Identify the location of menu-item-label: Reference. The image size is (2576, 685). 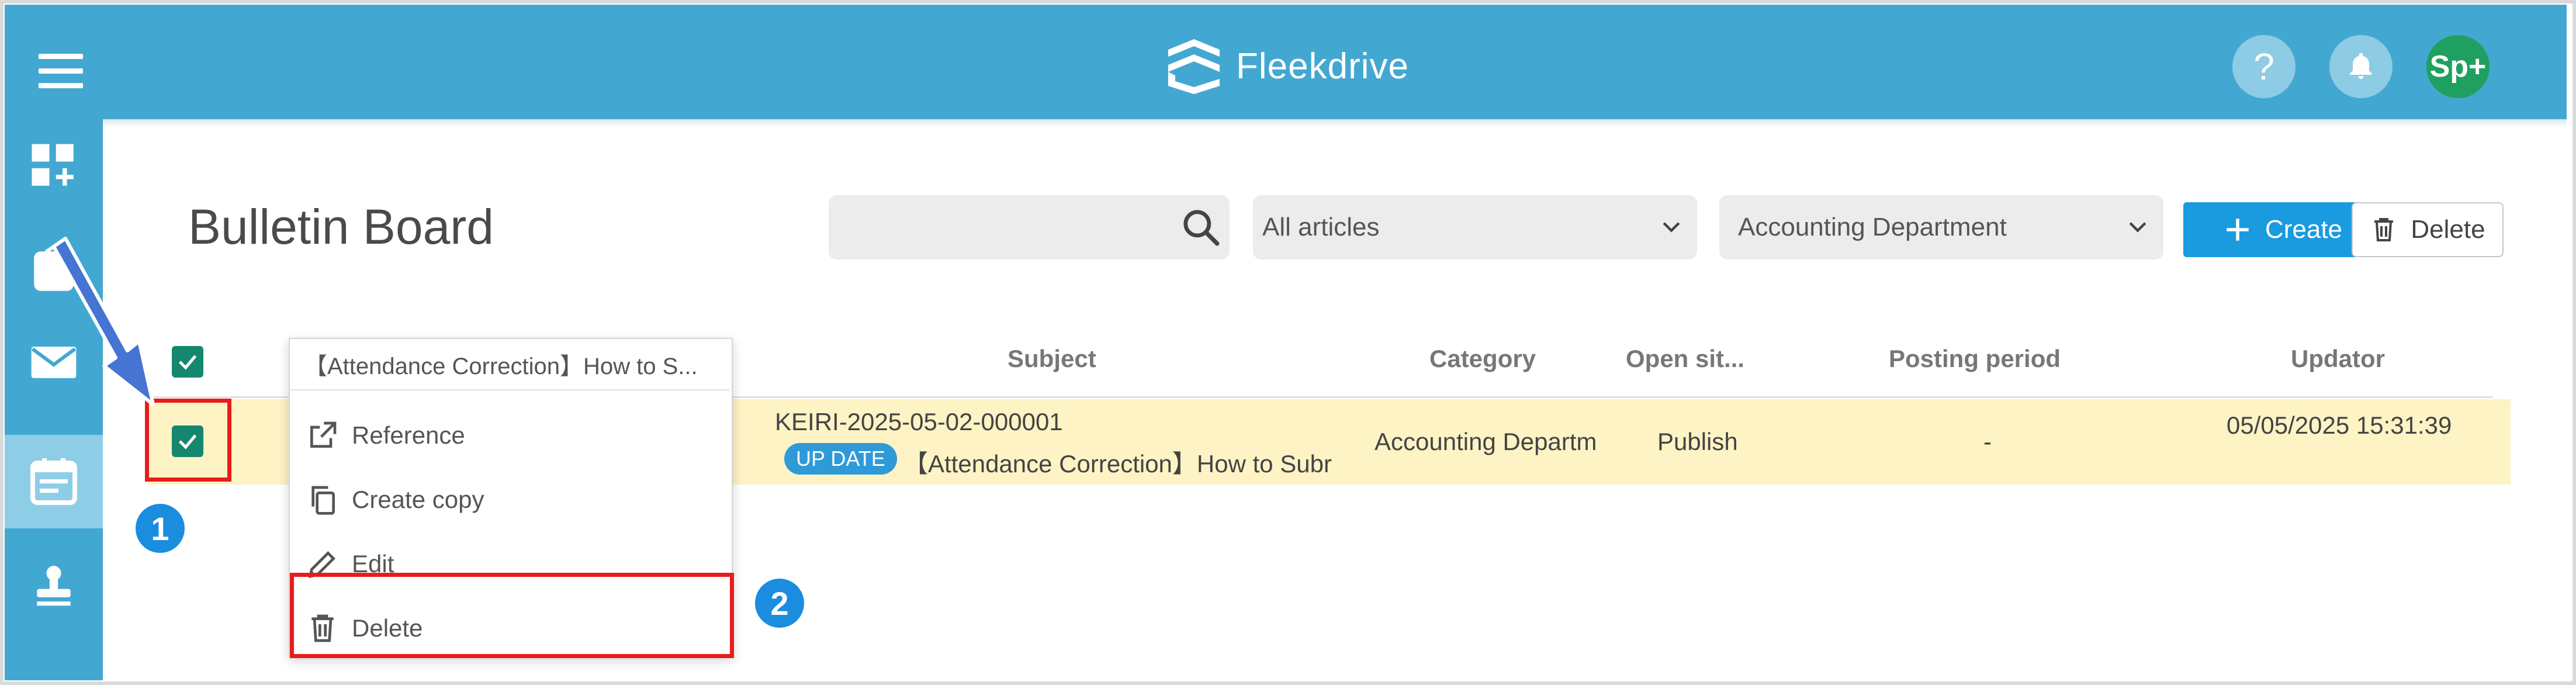
(408, 435).